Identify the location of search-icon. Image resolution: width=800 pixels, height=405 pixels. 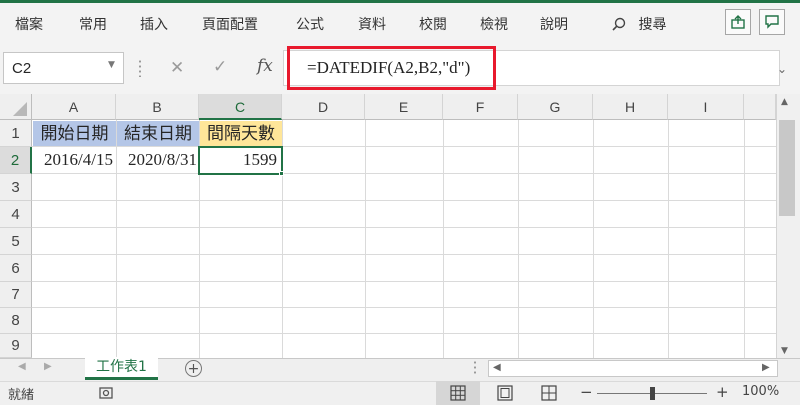
(619, 24).